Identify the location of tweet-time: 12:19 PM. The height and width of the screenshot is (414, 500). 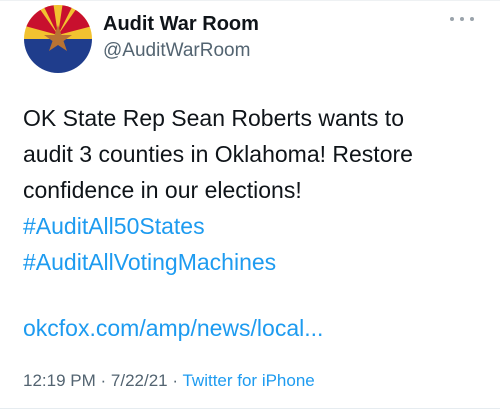
(59, 380).